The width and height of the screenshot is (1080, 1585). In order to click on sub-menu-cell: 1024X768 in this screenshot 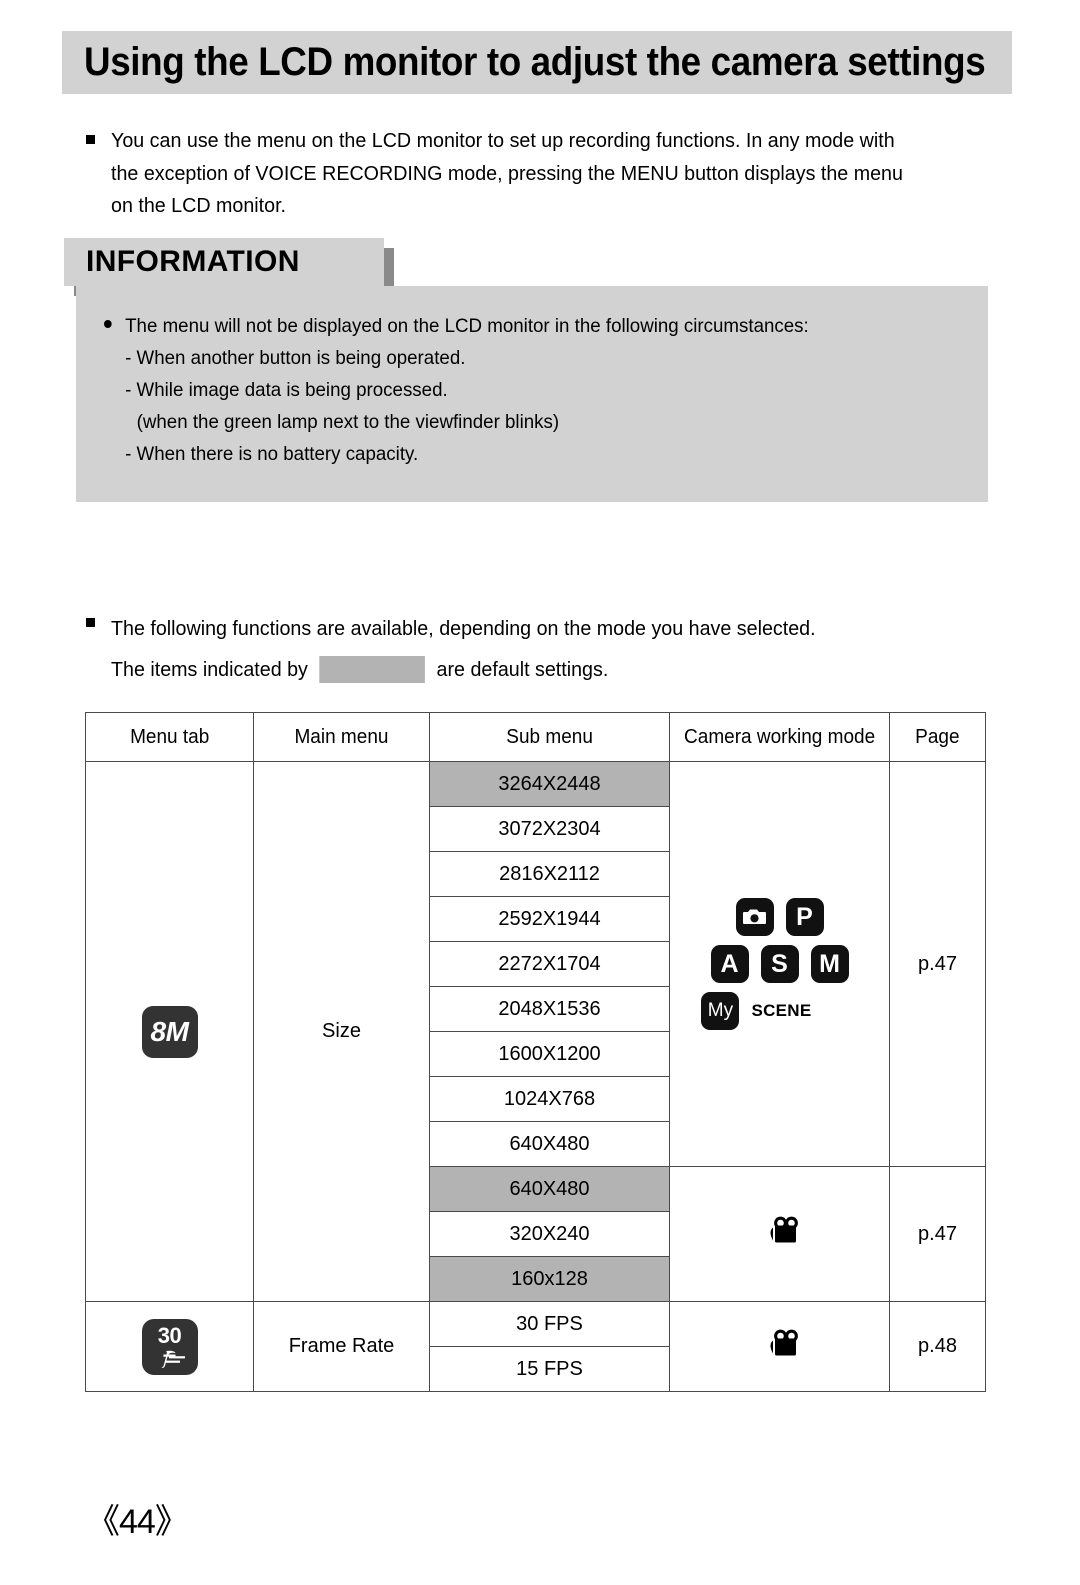, I will do `click(549, 1099)`.